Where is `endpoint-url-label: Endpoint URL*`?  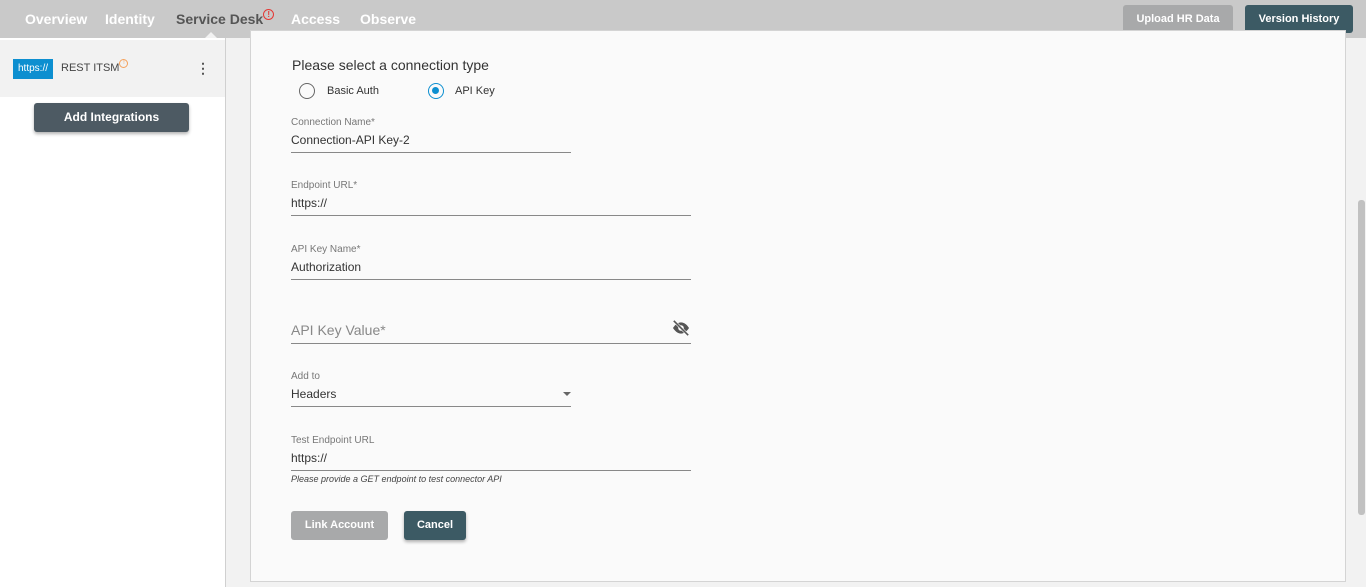
endpoint-url-label: Endpoint URL* is located at coordinates (324, 185).